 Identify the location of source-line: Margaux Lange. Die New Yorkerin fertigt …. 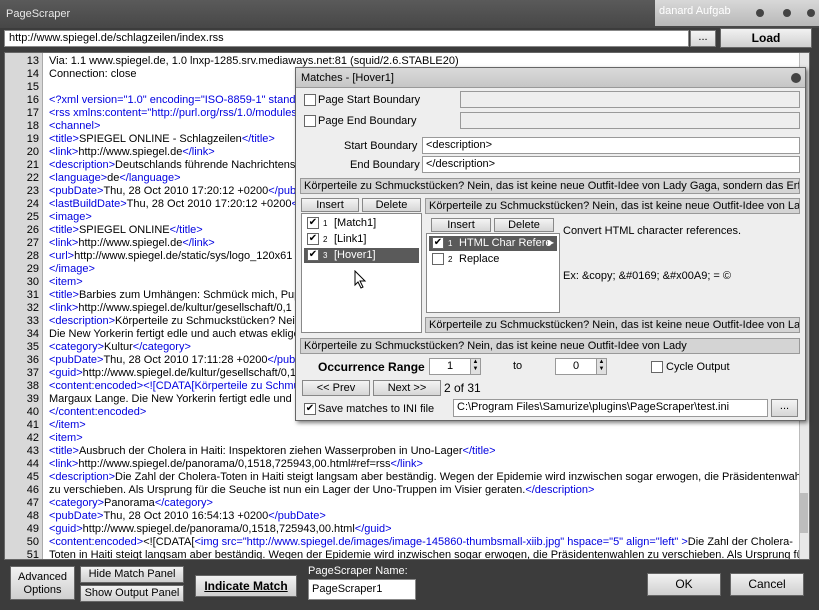
(175, 399).